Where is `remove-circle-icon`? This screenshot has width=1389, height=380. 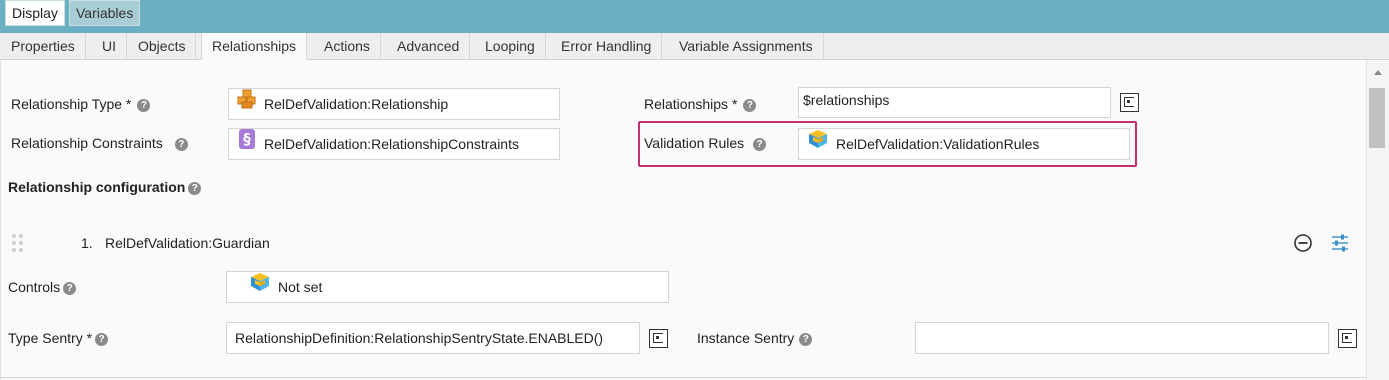
remove-circle-icon is located at coordinates (1303, 243).